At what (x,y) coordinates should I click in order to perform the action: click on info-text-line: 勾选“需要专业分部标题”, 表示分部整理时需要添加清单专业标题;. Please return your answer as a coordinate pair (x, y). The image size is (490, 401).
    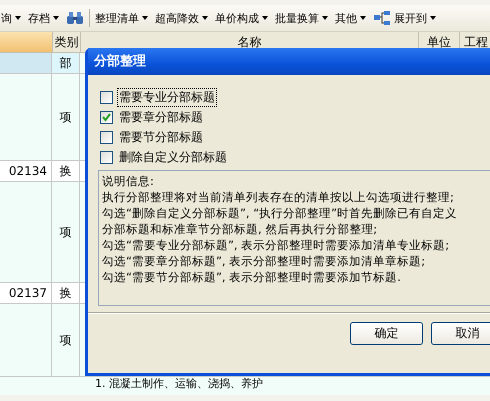
    Looking at the image, I should click on (276, 245).